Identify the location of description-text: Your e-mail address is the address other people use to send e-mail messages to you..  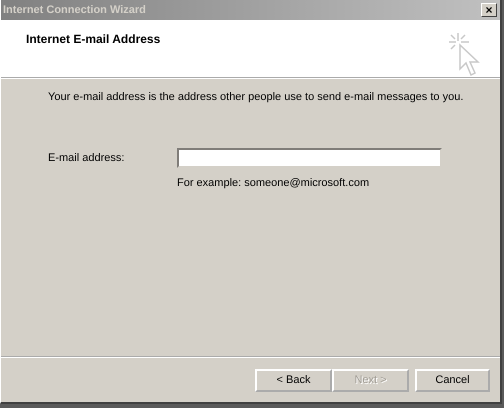
(256, 97).